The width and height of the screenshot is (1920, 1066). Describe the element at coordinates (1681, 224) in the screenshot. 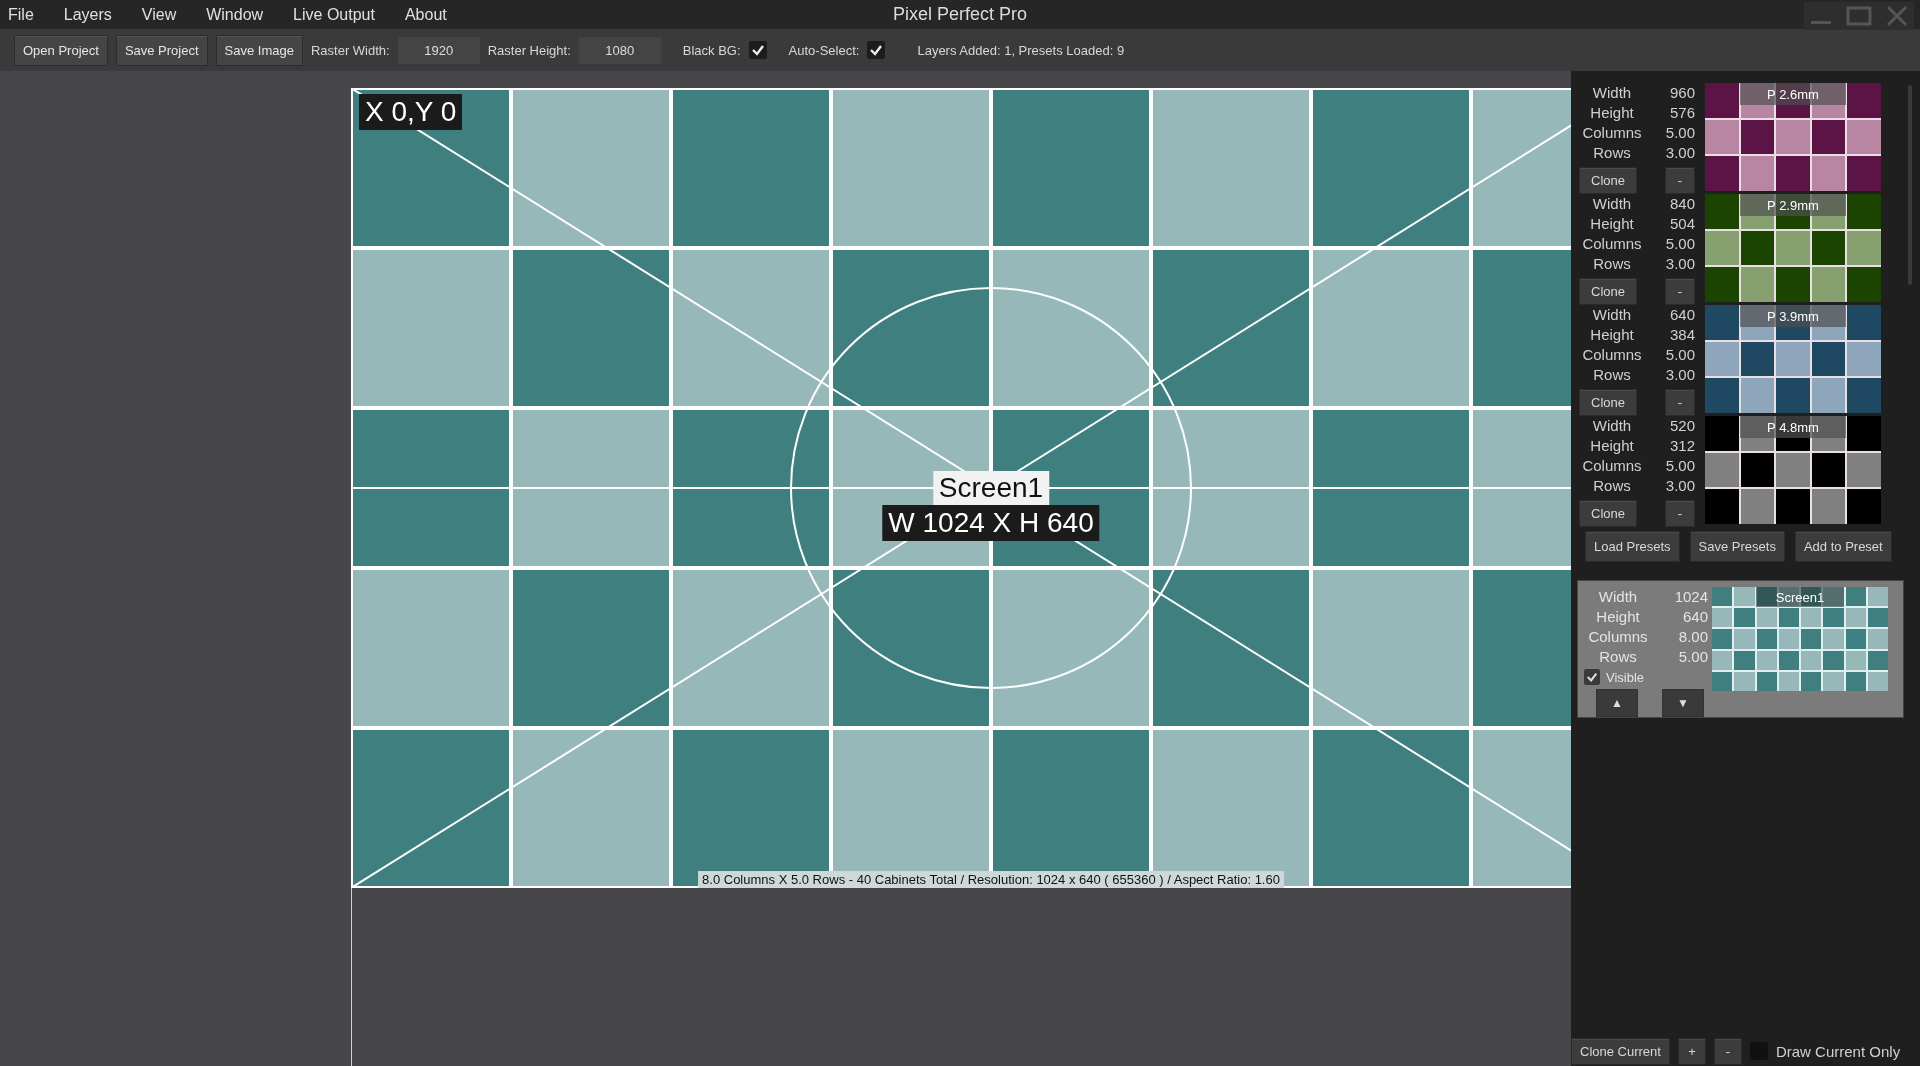

I see `property-value: 504` at that location.